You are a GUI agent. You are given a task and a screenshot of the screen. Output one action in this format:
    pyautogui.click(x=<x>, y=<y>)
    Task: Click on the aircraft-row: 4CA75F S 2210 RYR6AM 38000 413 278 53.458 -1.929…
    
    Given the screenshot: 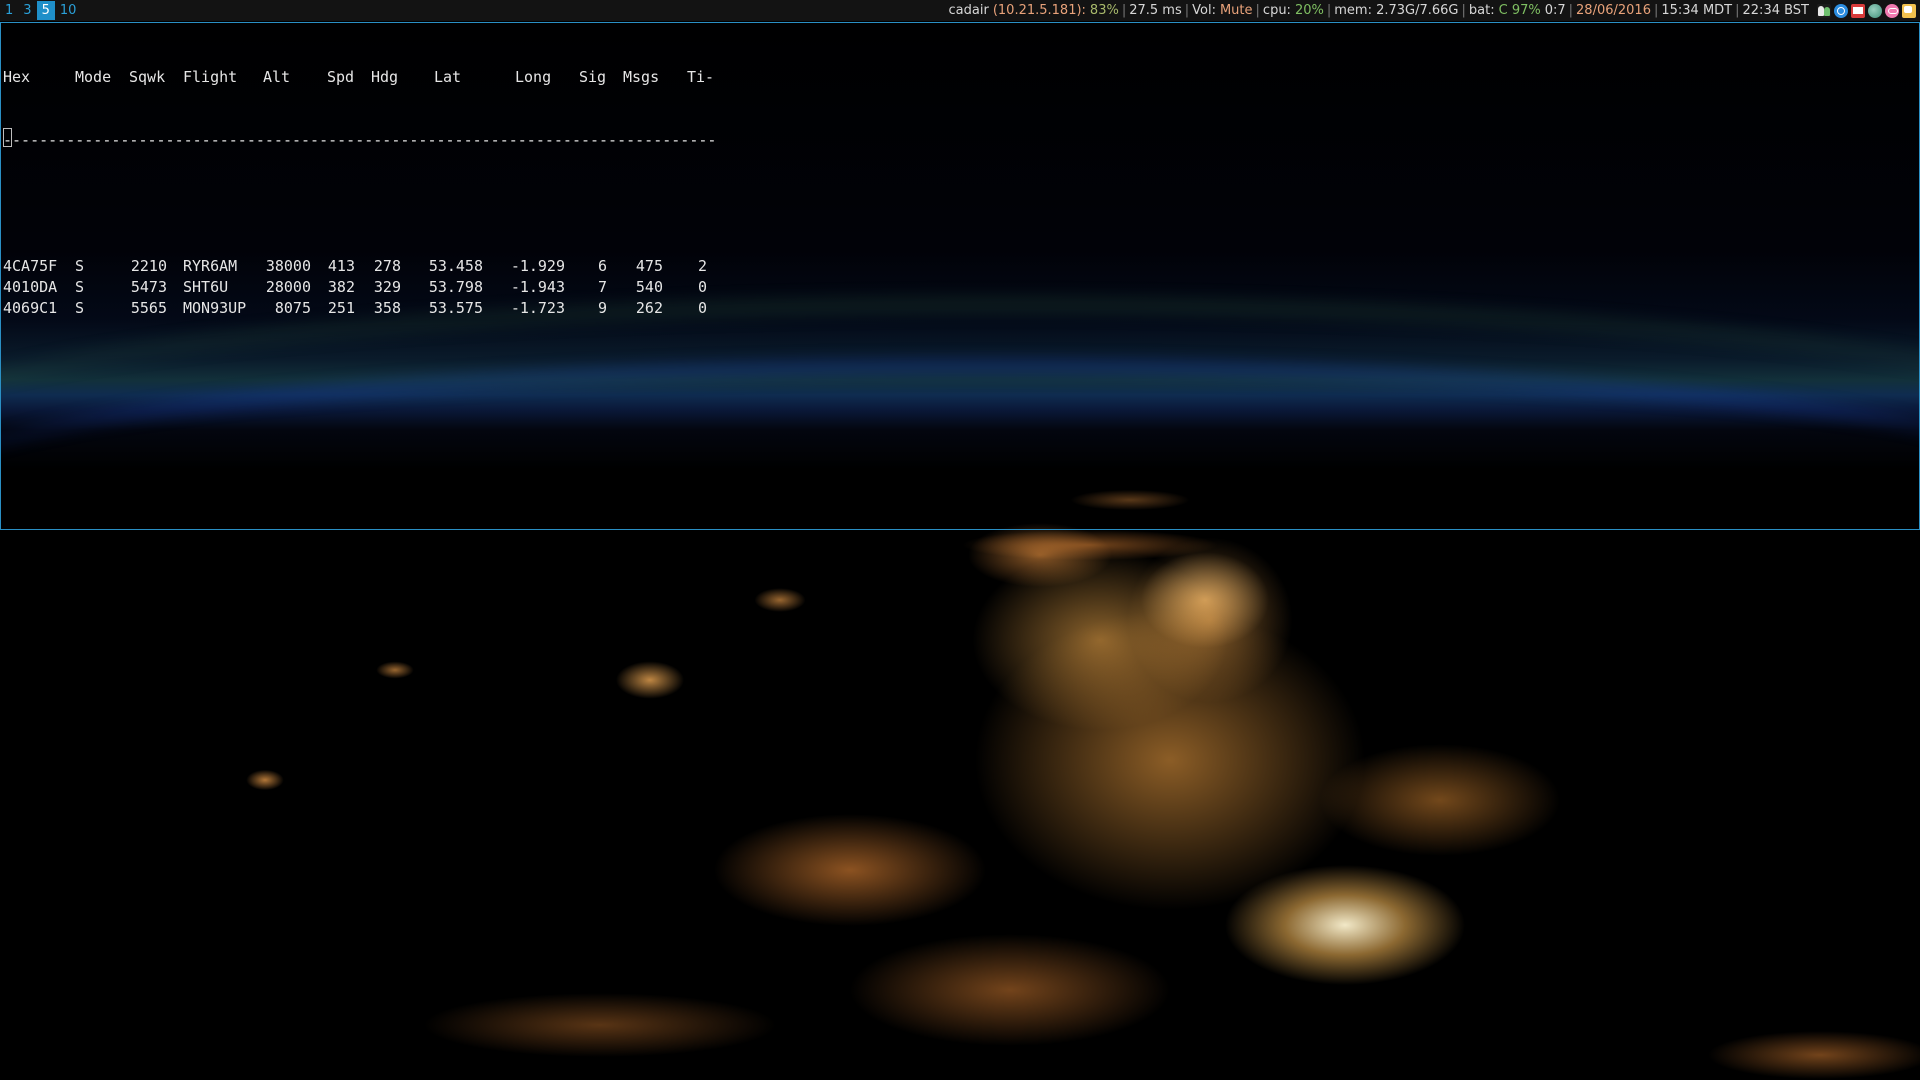 What is the action you would take?
    pyautogui.click(x=363, y=266)
    